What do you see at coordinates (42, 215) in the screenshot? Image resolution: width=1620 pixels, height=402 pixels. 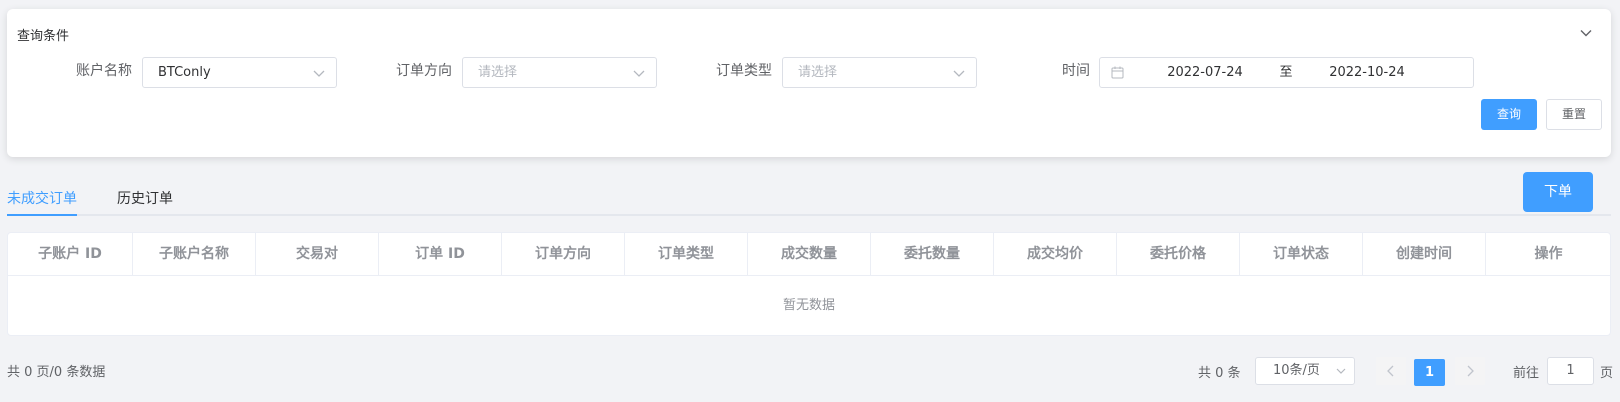 I see `active-tab-indicator` at bounding box center [42, 215].